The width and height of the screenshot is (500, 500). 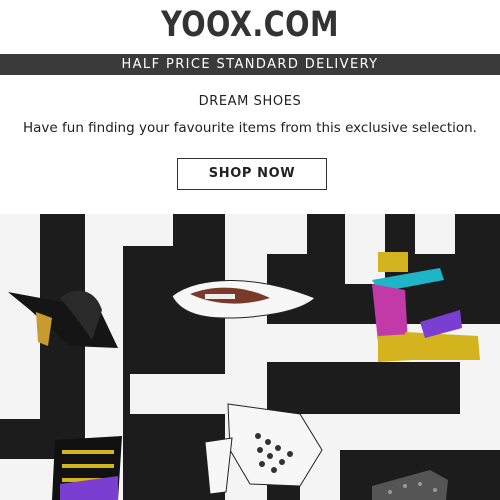 What do you see at coordinates (87, 468) in the screenshot?
I see `caged-sandal-icon` at bounding box center [87, 468].